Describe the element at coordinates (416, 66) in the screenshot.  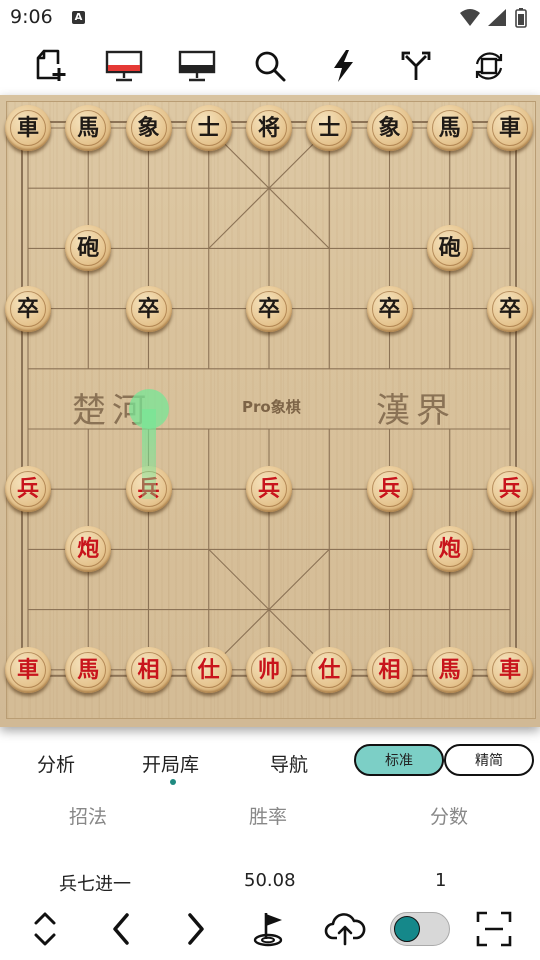
I see `branch-button` at that location.